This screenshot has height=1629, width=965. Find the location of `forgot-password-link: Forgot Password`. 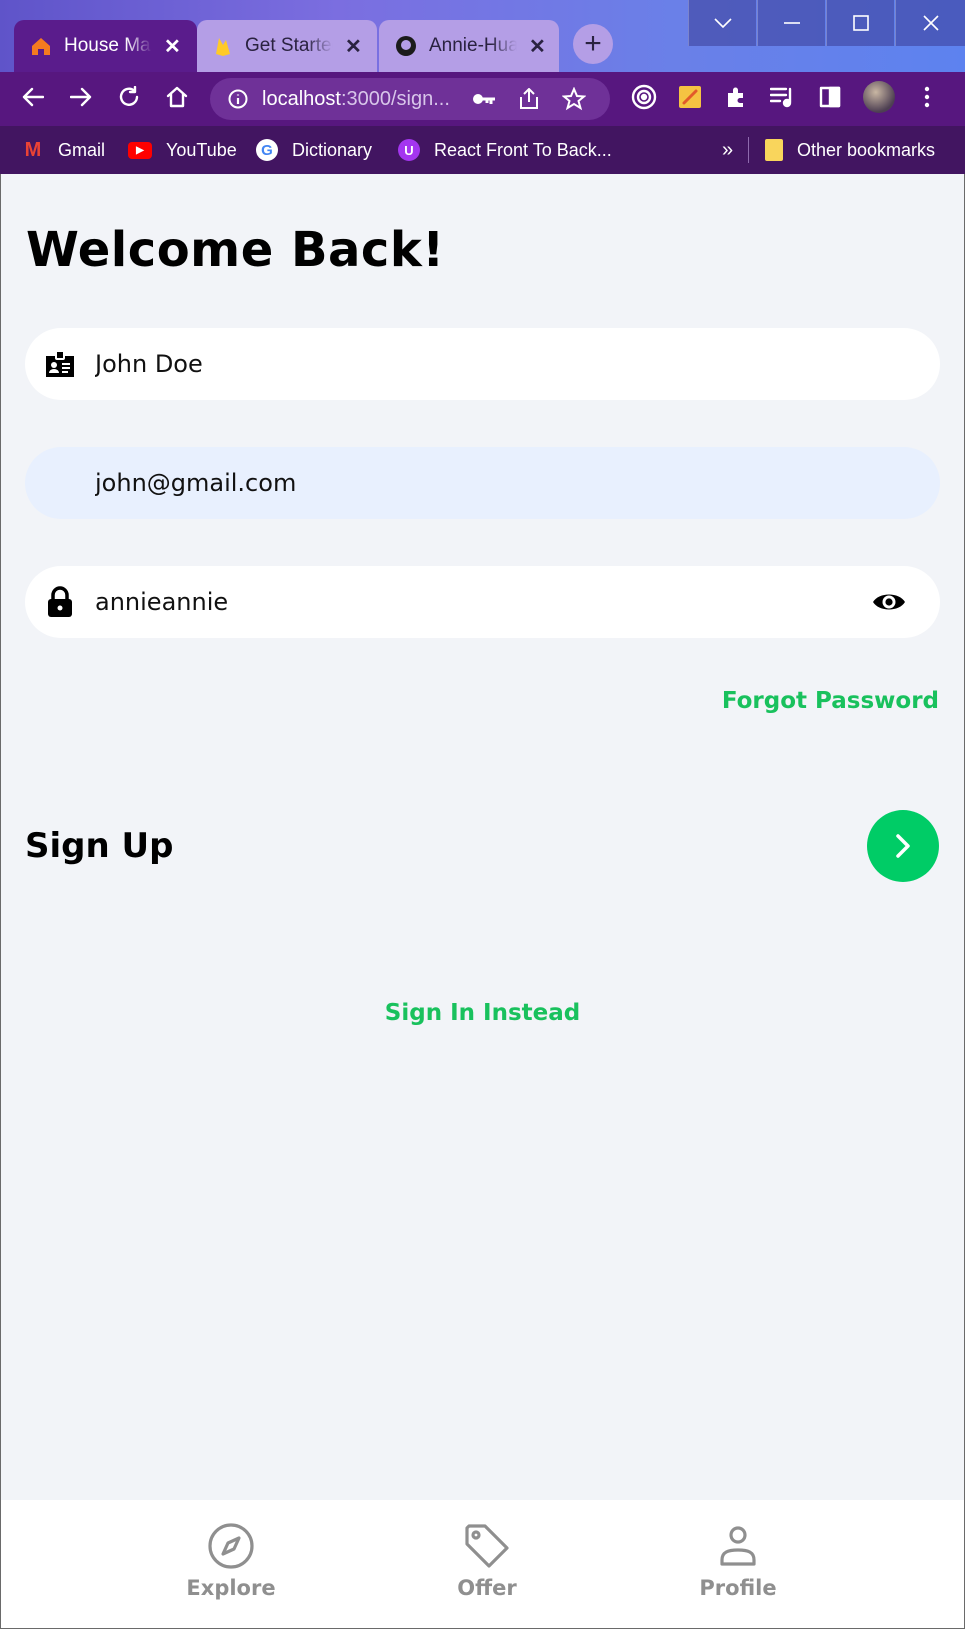

forgot-password-link: Forgot Password is located at coordinates (830, 701).